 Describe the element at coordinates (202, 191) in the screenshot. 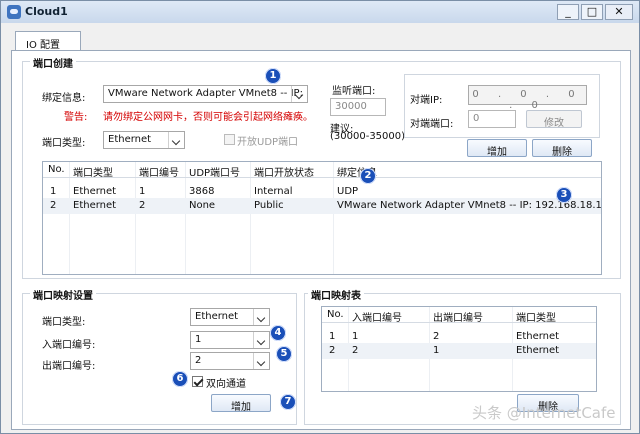

I see `cell-udp-port: 3868` at that location.